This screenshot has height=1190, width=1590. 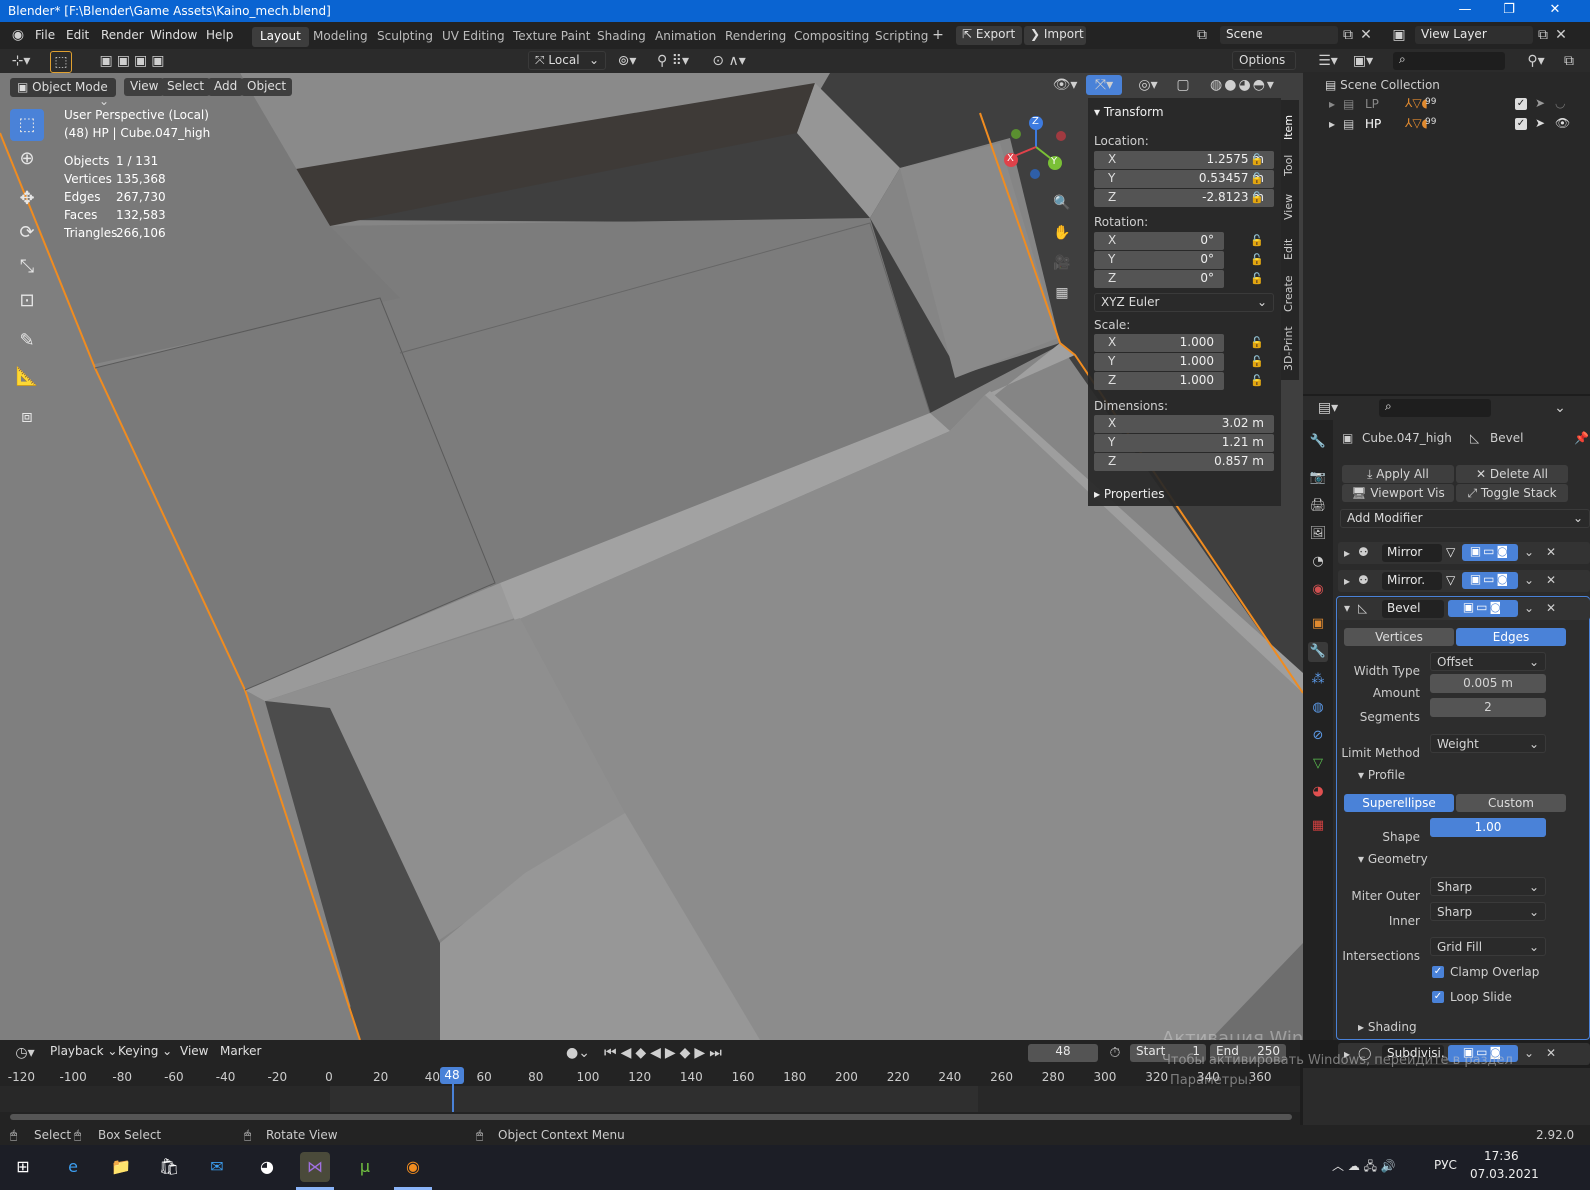 What do you see at coordinates (1399, 803) in the screenshot?
I see `superellipse-toggle: Superellipse` at bounding box center [1399, 803].